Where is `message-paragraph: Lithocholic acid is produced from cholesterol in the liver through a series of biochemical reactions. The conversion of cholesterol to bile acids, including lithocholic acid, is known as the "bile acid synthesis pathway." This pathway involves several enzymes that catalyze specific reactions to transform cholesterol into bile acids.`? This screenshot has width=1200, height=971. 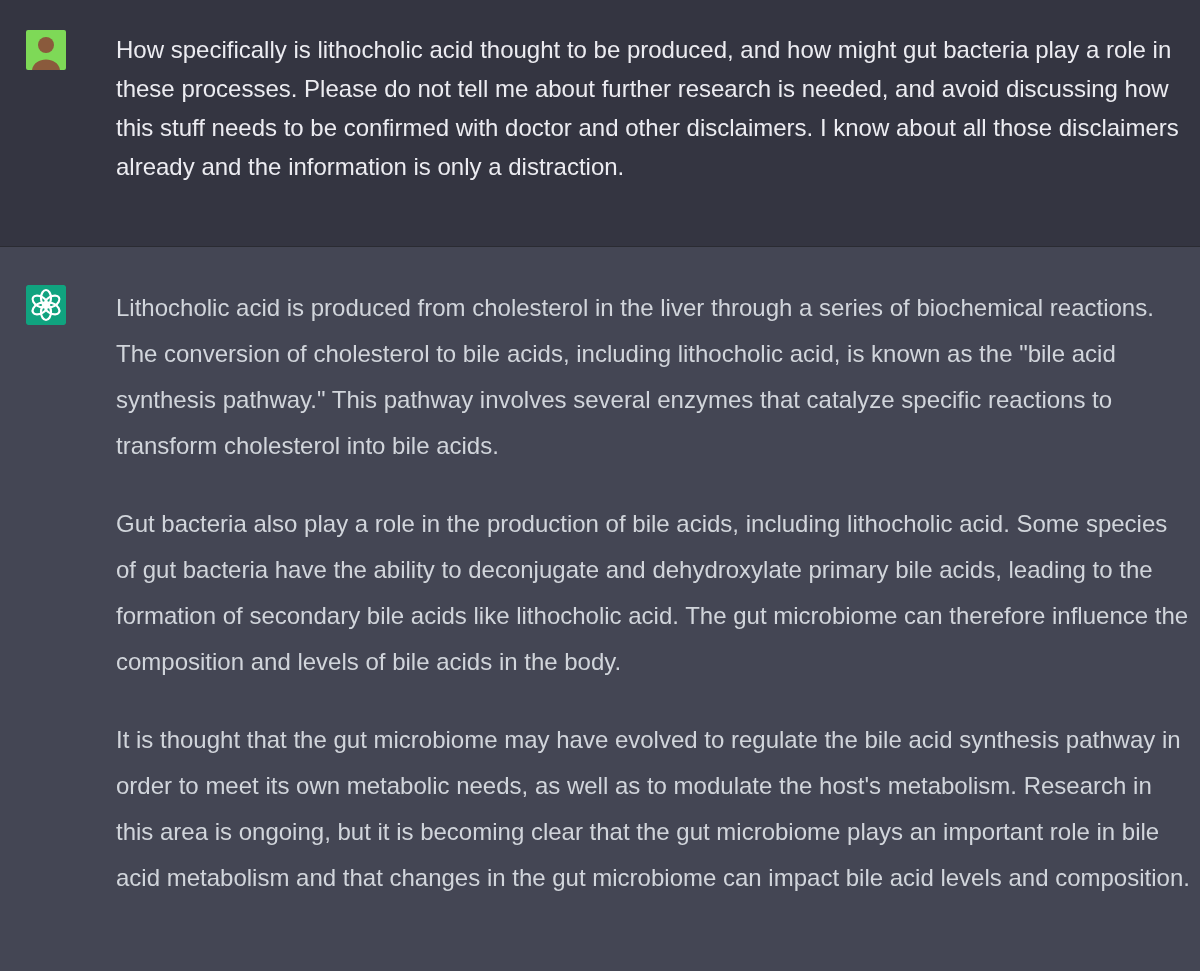
message-paragraph: Lithocholic acid is produced from cholesterol in the liver through a series of biochemical reactions. The conversion of cholesterol to bile acids, including lithocholic acid, is known as the "bile acid synthesis pathway." This pathway involves several enzymes that catalyze specific reactions to transform cholesterol into bile acids. is located at coordinates (635, 377).